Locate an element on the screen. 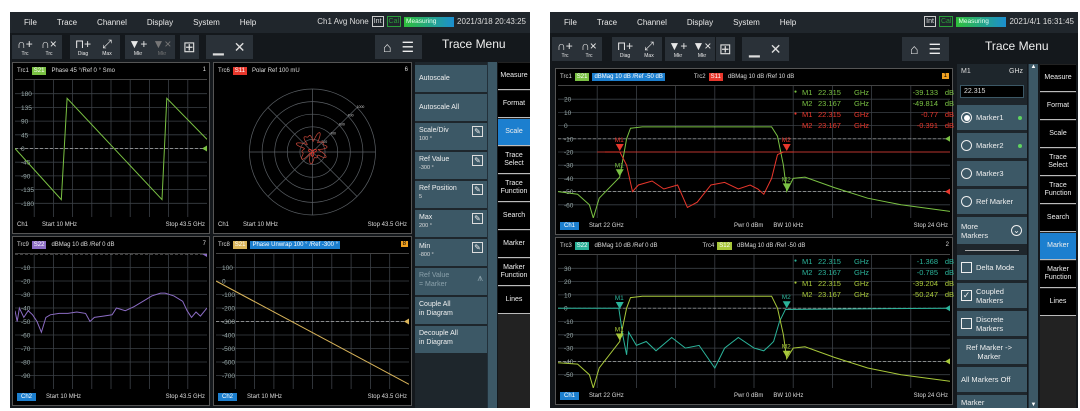 The image size is (1080, 411). s-param-badge: S12 is located at coordinates (724, 246).